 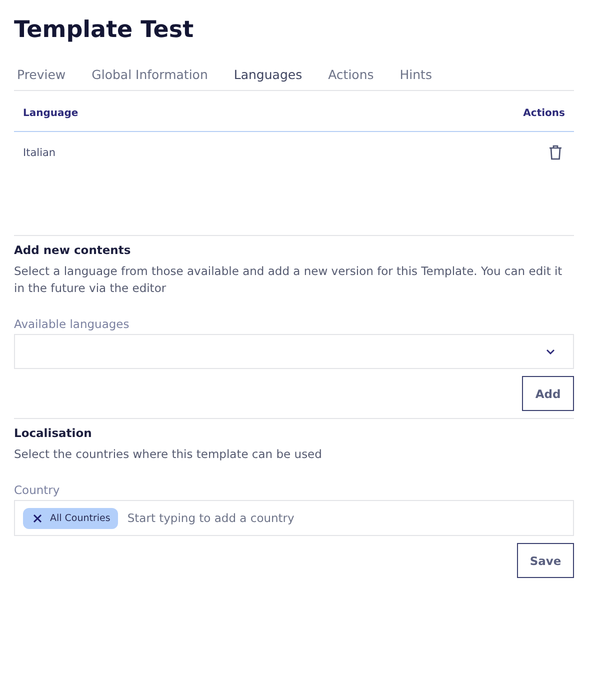 What do you see at coordinates (268, 74) in the screenshot?
I see `tab: Languages` at bounding box center [268, 74].